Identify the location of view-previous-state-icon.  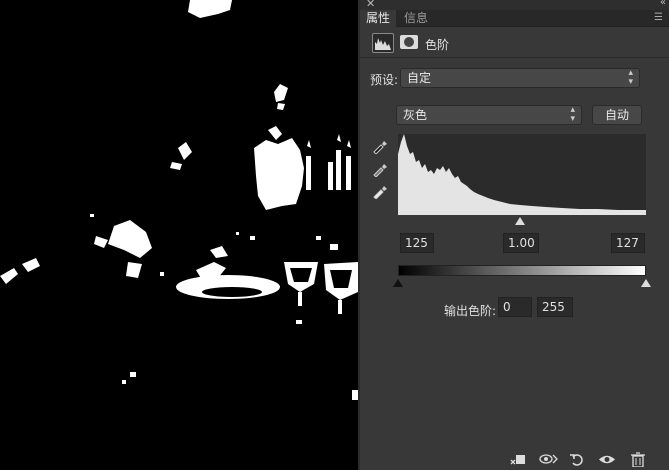
(548, 459).